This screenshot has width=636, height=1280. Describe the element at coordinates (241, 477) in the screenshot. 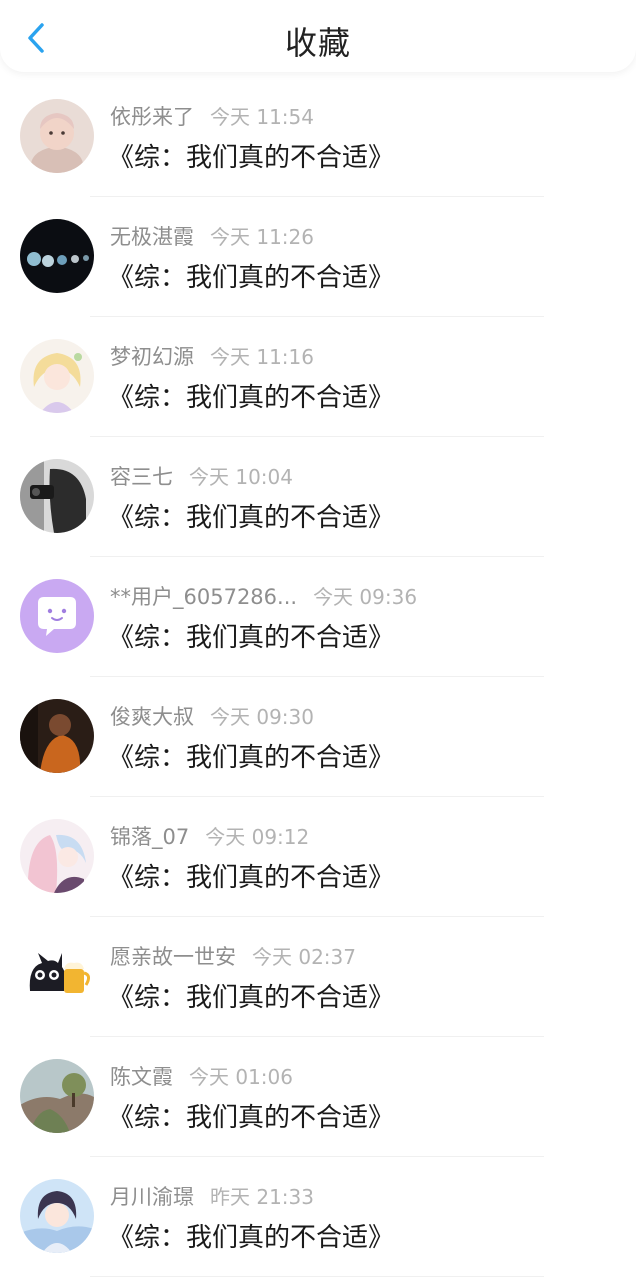

I see `timestamp: 今天 10:04` at that location.